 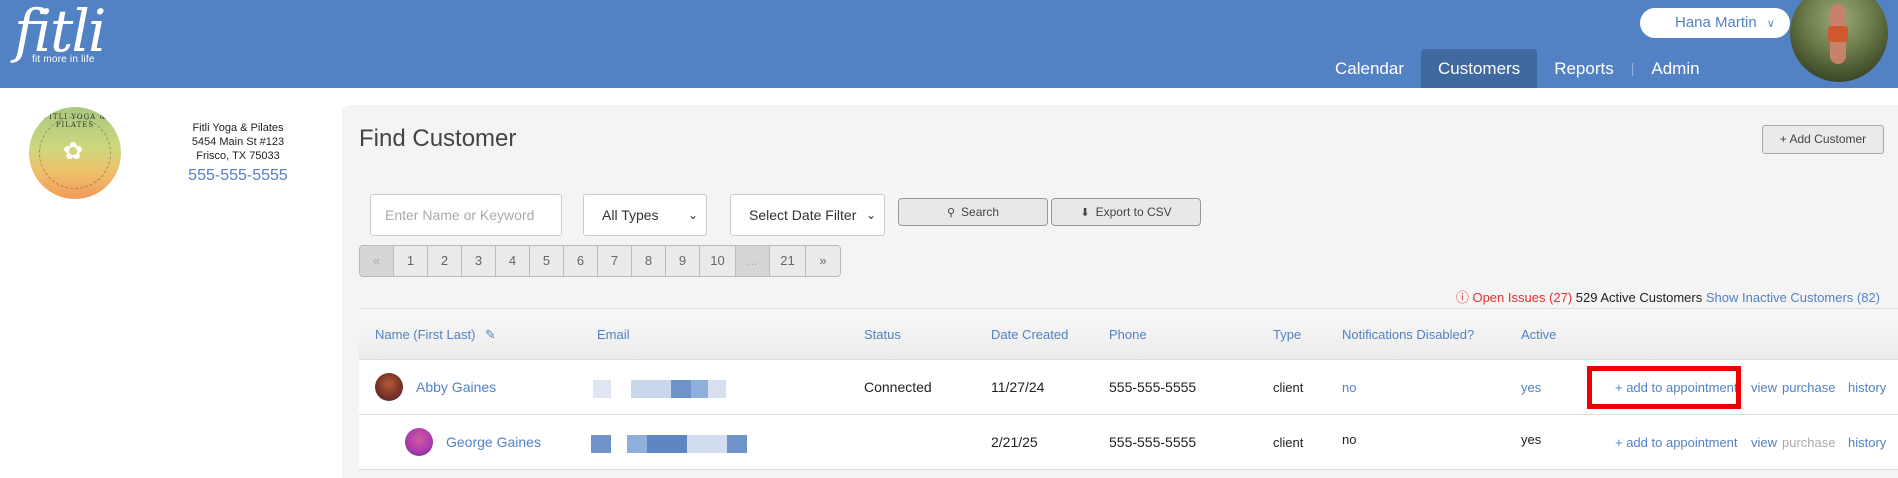 I want to click on type-select-value: All Types, so click(x=630, y=215).